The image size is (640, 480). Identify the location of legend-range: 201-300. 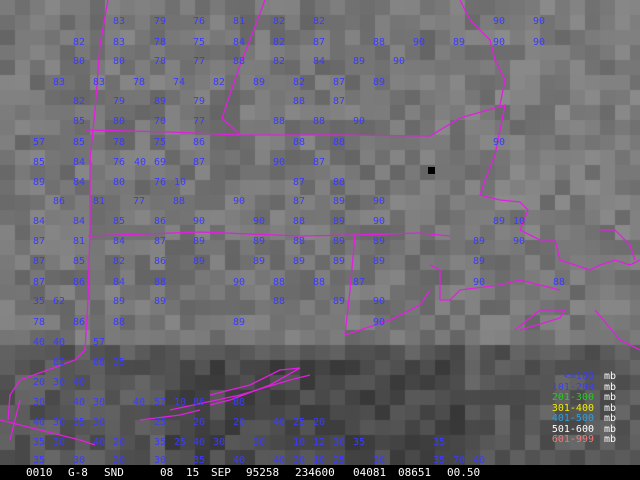
(572, 397).